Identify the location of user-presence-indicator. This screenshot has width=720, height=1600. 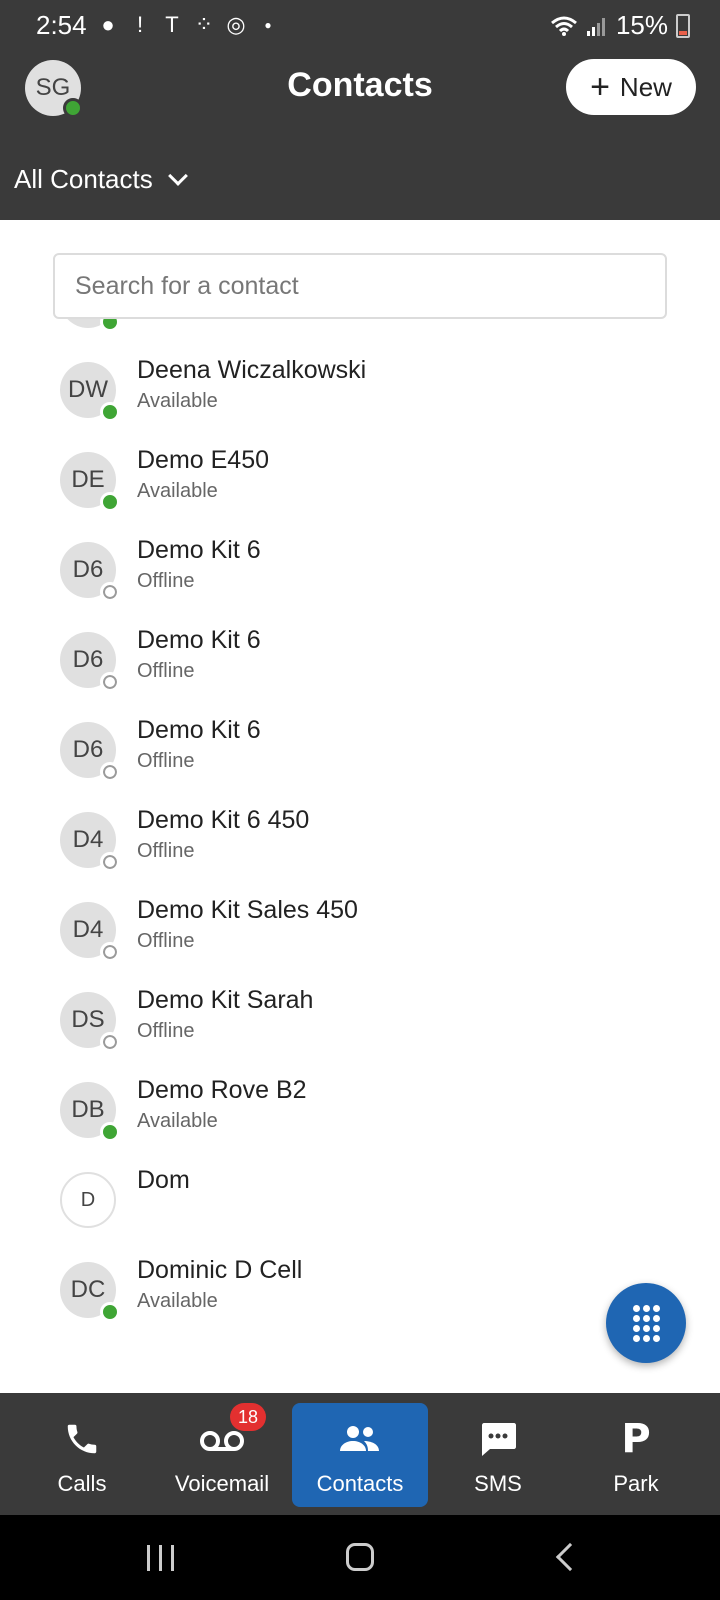
(73, 108).